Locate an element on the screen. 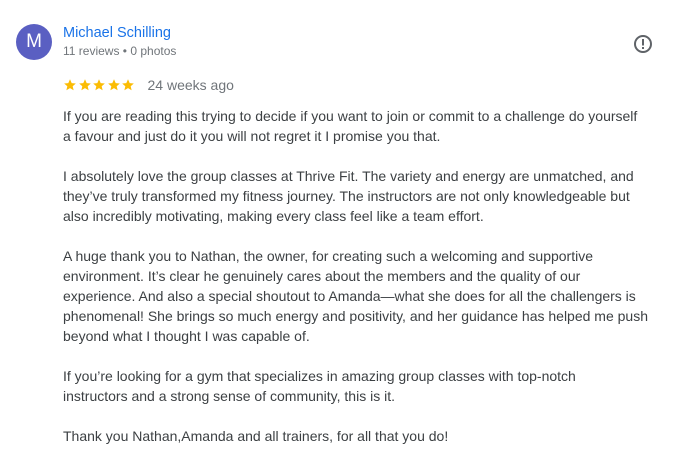 This screenshot has width=682, height=467. author-meta: 11 reviews • 0 photos is located at coordinates (120, 51).